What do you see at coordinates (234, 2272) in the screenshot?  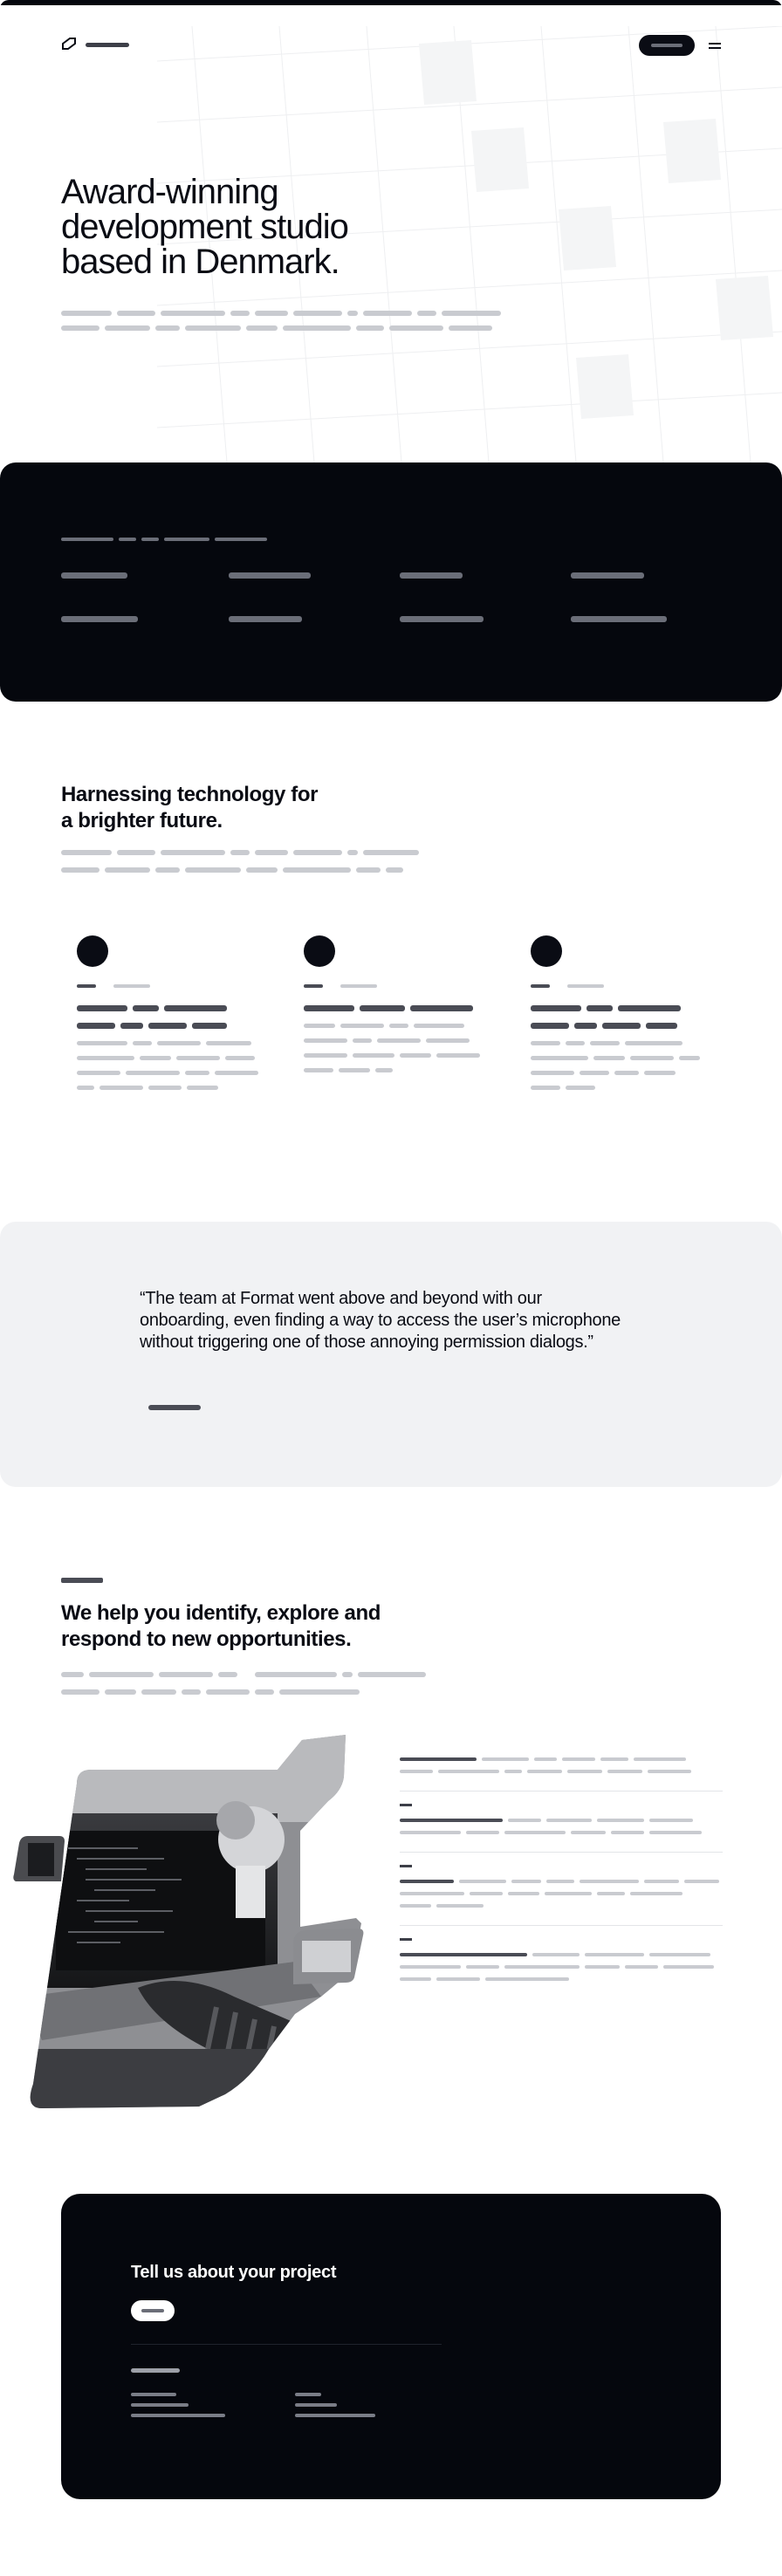 I see `cta-title: Tell us about your project` at bounding box center [234, 2272].